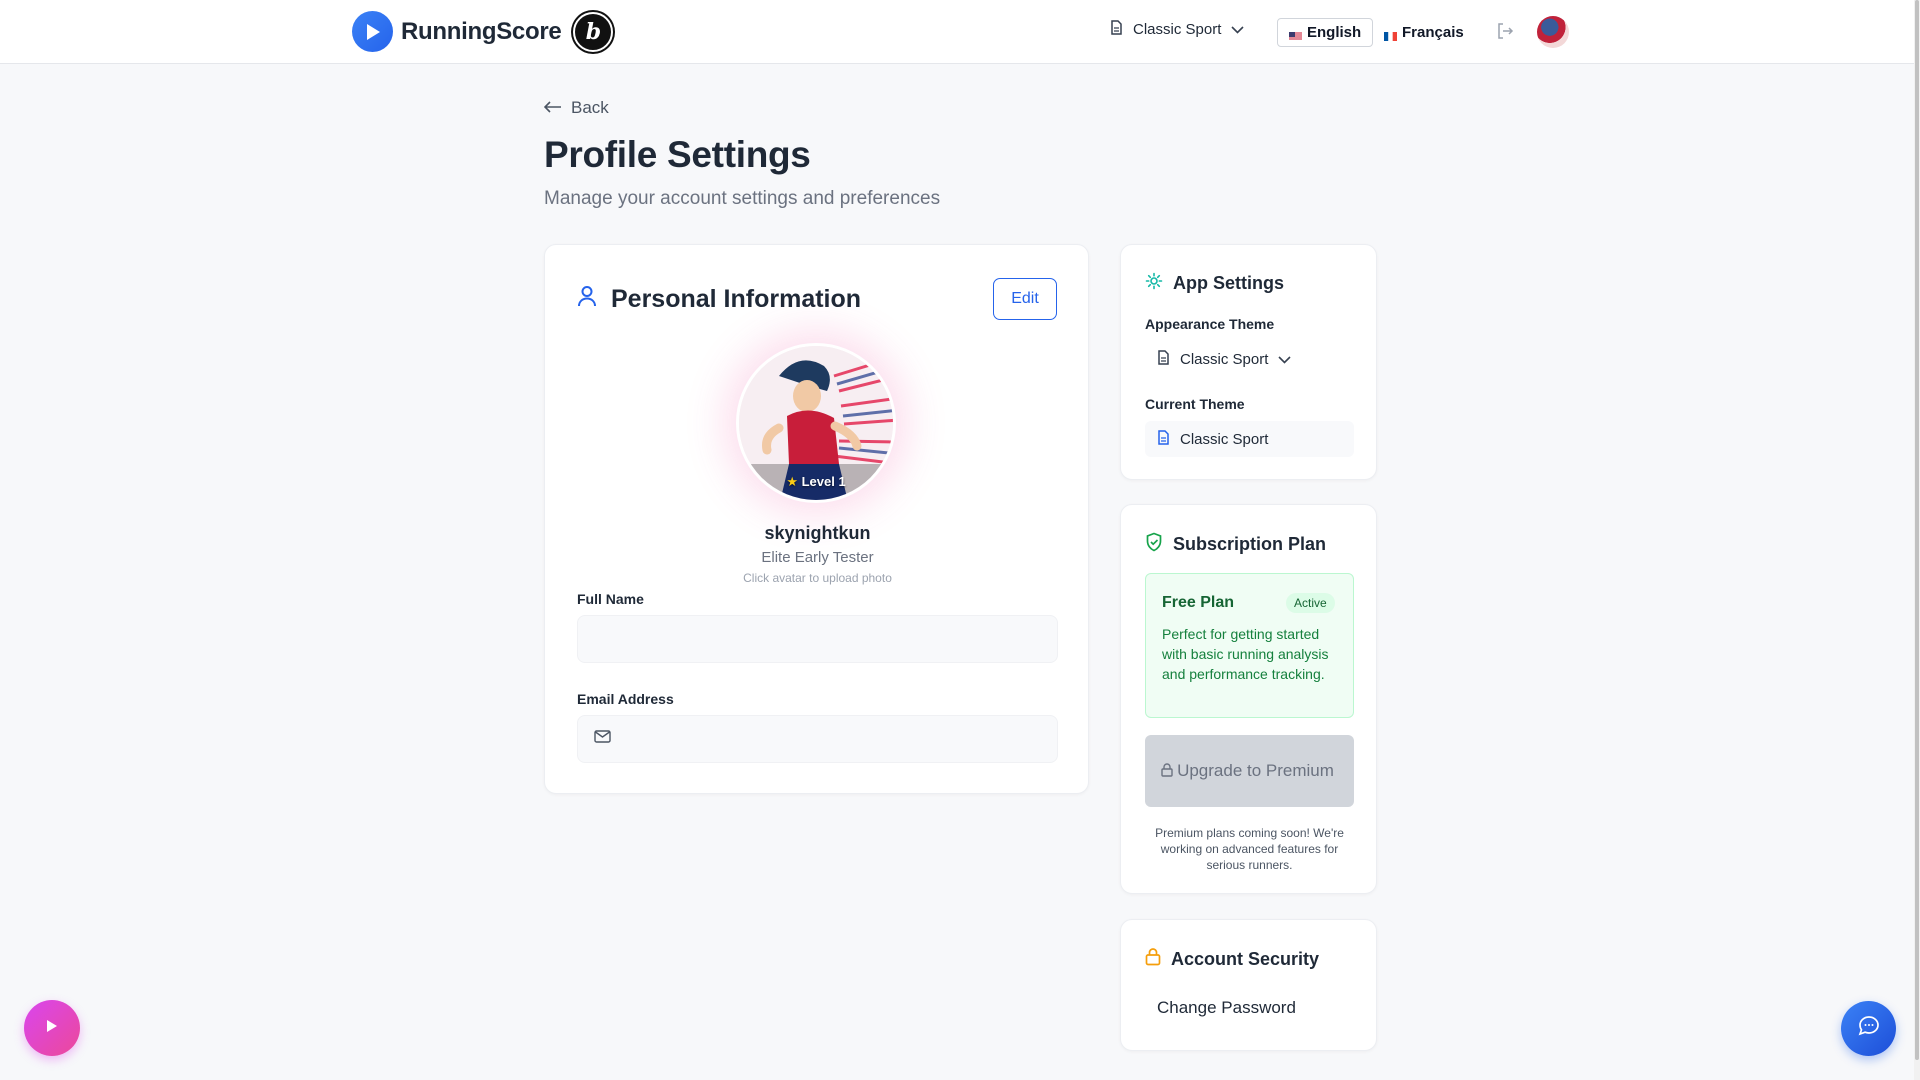 The width and height of the screenshot is (1920, 1080). I want to click on username: skynightkun, so click(817, 533).